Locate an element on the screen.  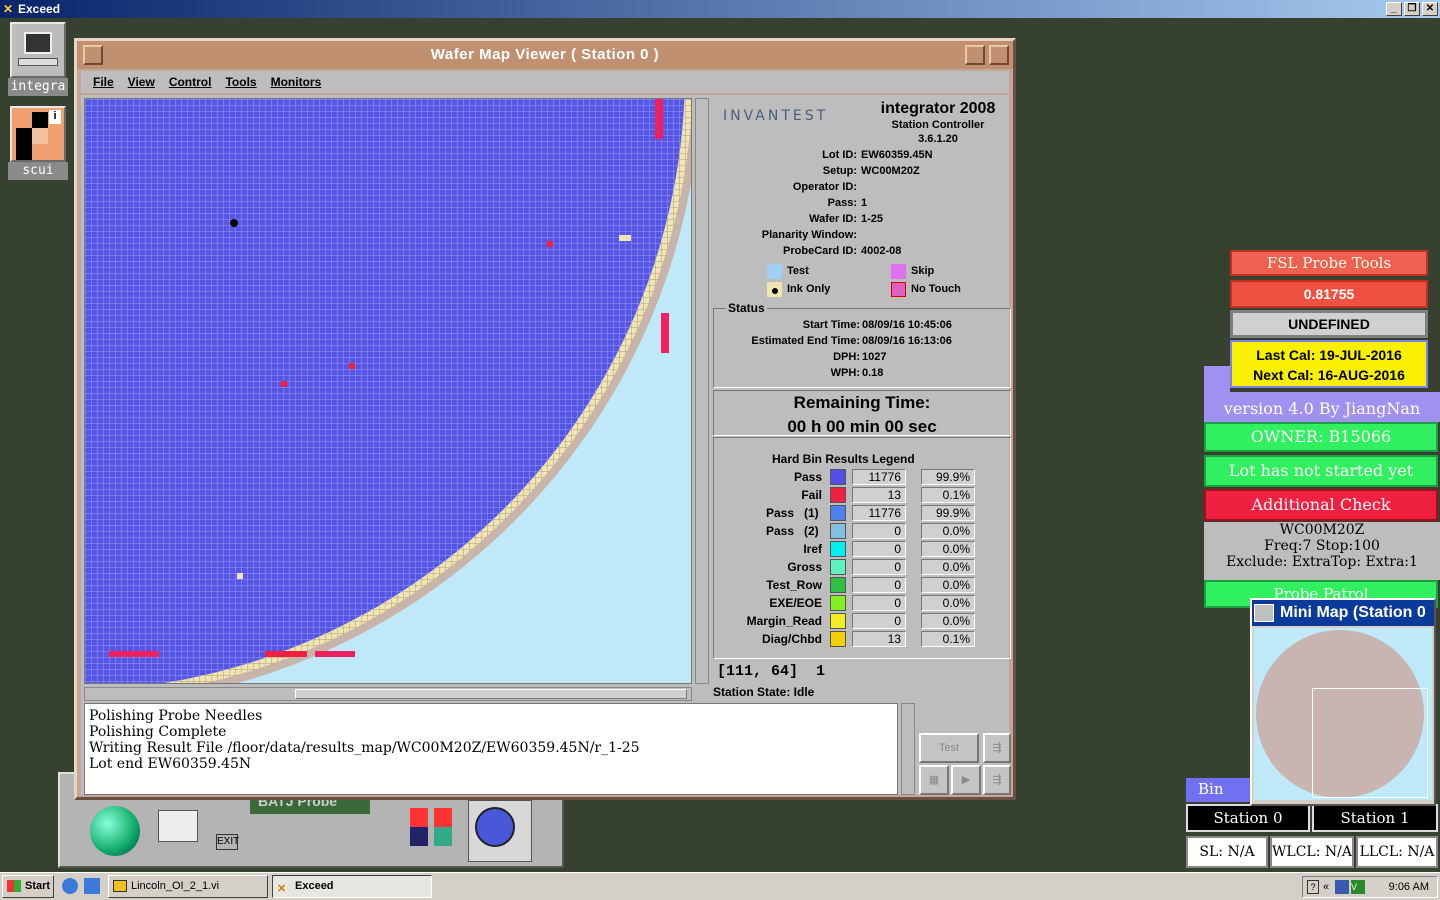
step-icon-button: ▶ is located at coordinates (966, 780).